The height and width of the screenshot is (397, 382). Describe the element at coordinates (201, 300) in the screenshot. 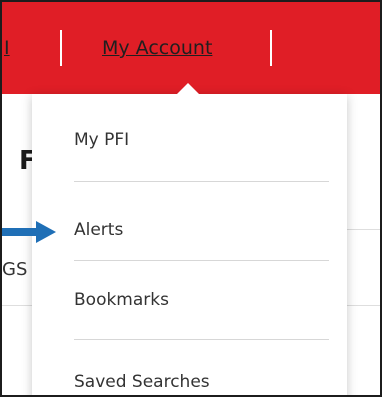

I see `menu-item-bookmarks: Bookmarks` at that location.